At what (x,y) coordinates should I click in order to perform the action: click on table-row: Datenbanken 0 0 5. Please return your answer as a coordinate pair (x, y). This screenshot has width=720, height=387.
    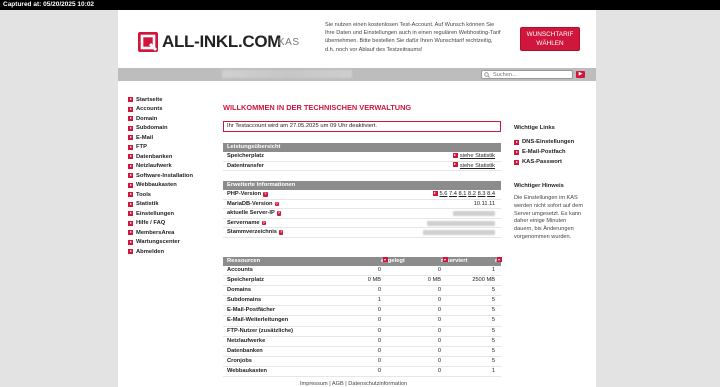
    Looking at the image, I should click on (362, 352).